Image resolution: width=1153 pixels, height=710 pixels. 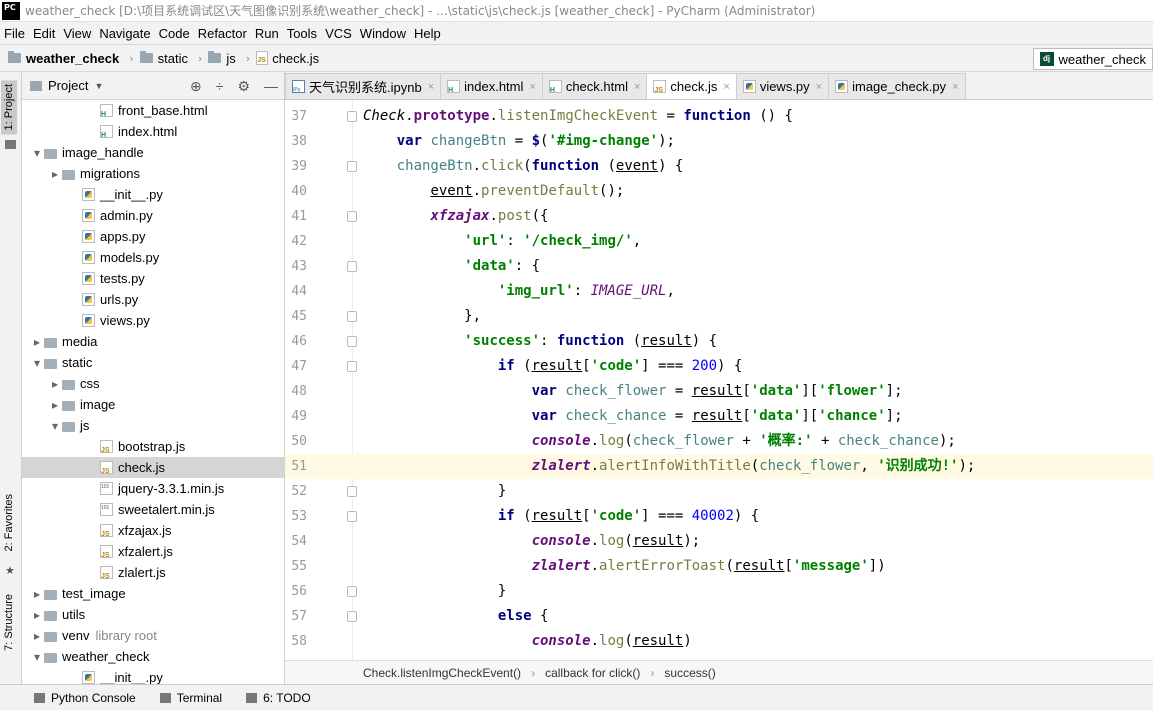 What do you see at coordinates (592, 673) in the screenshot?
I see `editor-crumb-callback: callback for click()` at bounding box center [592, 673].